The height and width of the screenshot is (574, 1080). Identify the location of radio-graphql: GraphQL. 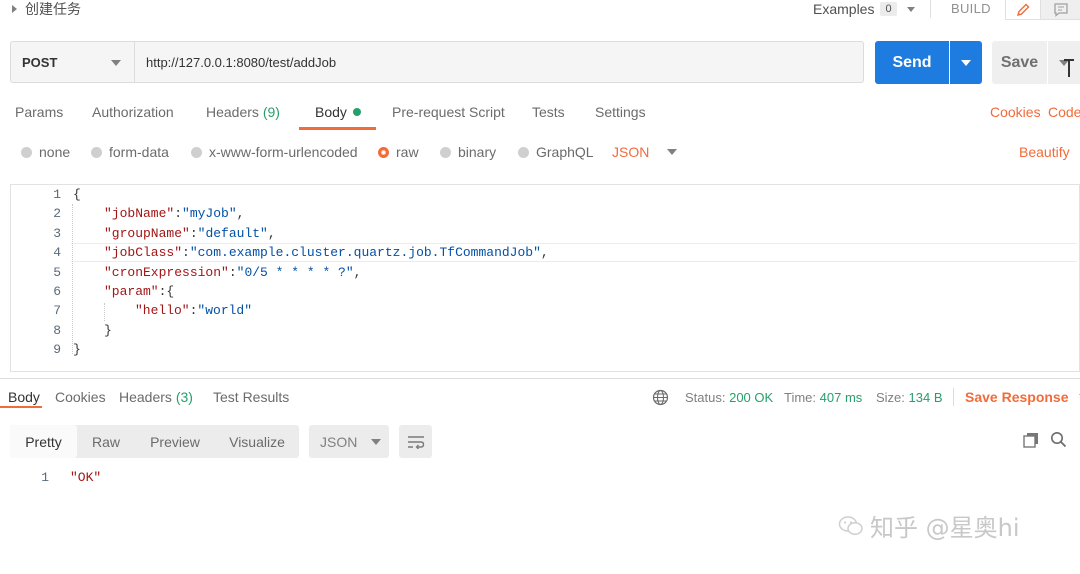
(556, 152).